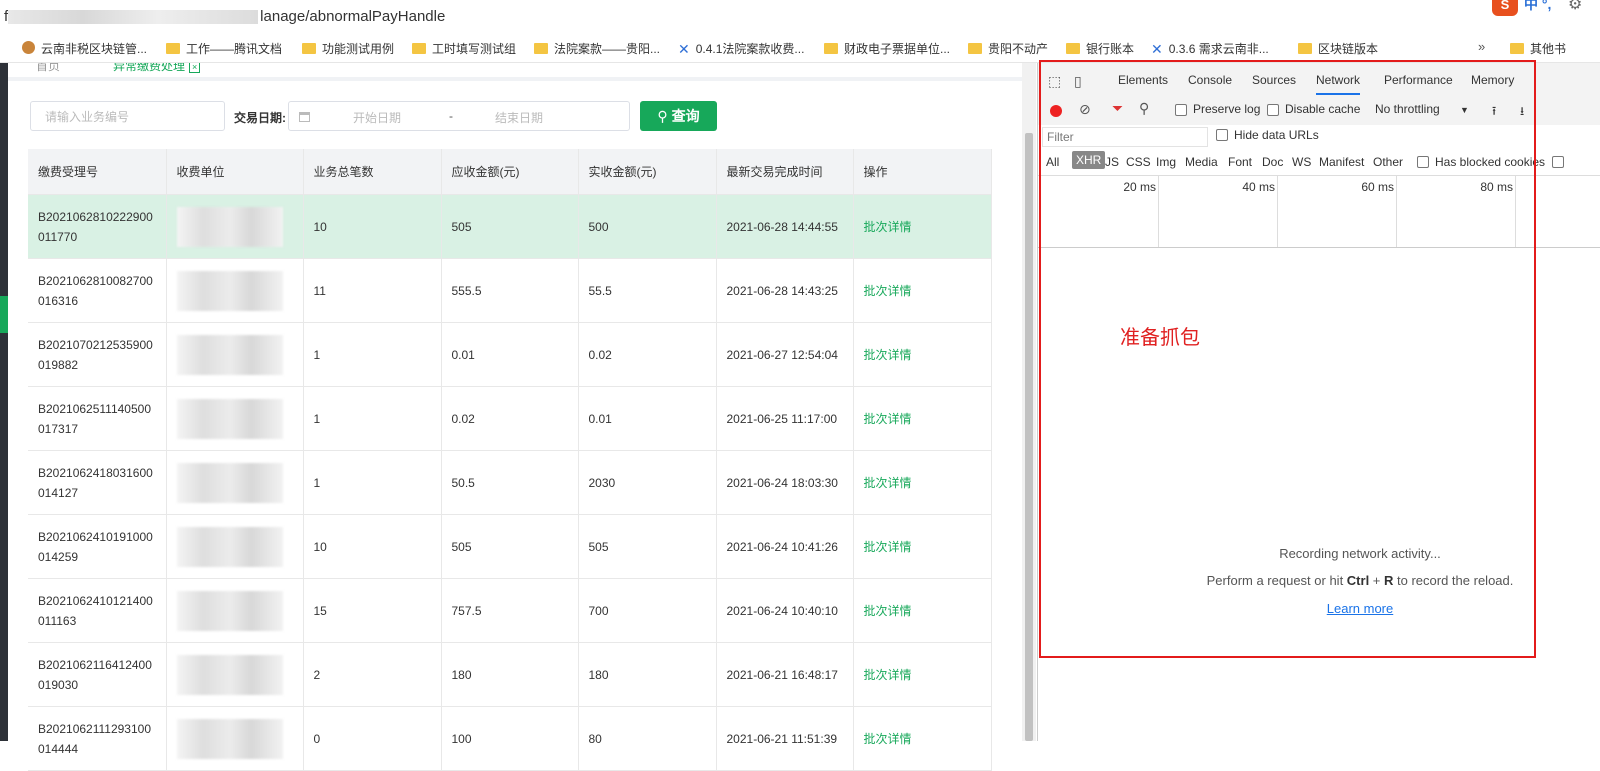  What do you see at coordinates (647, 226) in the screenshot?
I see `paid-cell: 500` at bounding box center [647, 226].